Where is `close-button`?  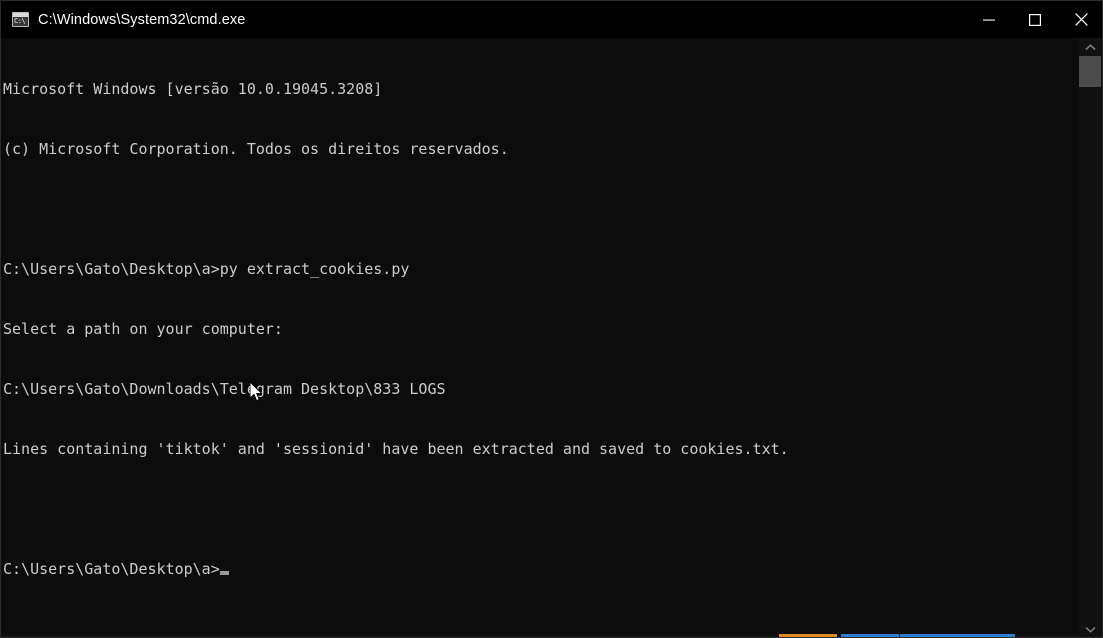 close-button is located at coordinates (1080, 19).